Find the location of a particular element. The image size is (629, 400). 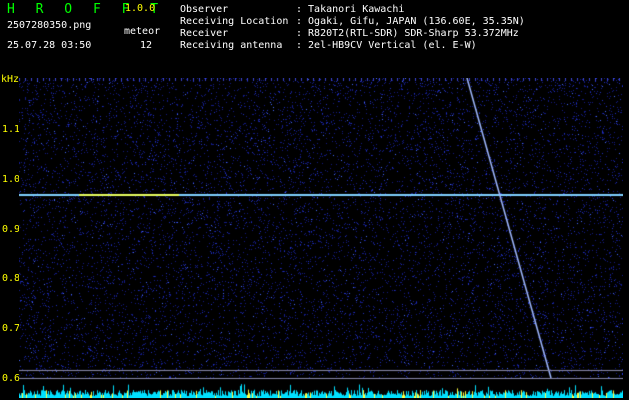

location-value: : Ogaki, Gifu, JAPAN (136.60E, 35.35N) is located at coordinates (410, 21).